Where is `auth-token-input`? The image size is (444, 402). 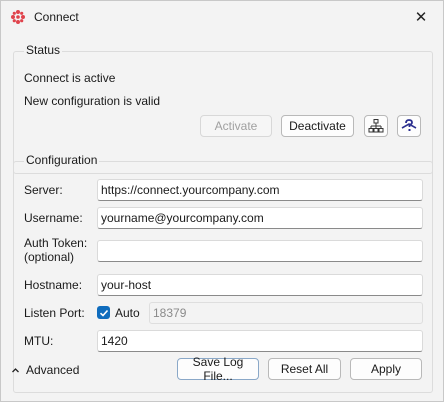
auth-token-input is located at coordinates (260, 251).